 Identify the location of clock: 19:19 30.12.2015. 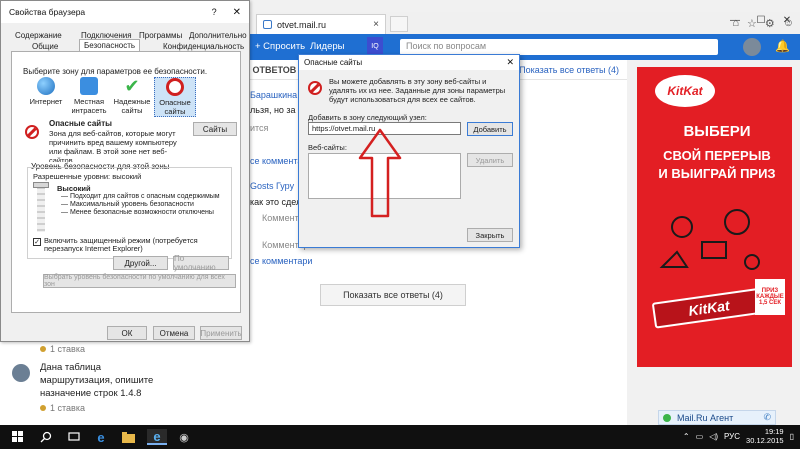
(765, 436).